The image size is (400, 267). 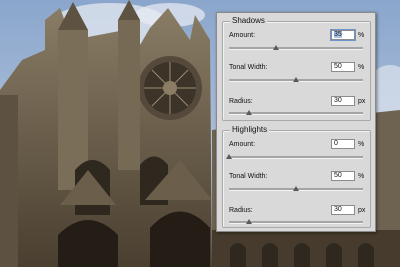 What do you see at coordinates (362, 210) in the screenshot?
I see `highlights-radius-unit: px` at bounding box center [362, 210].